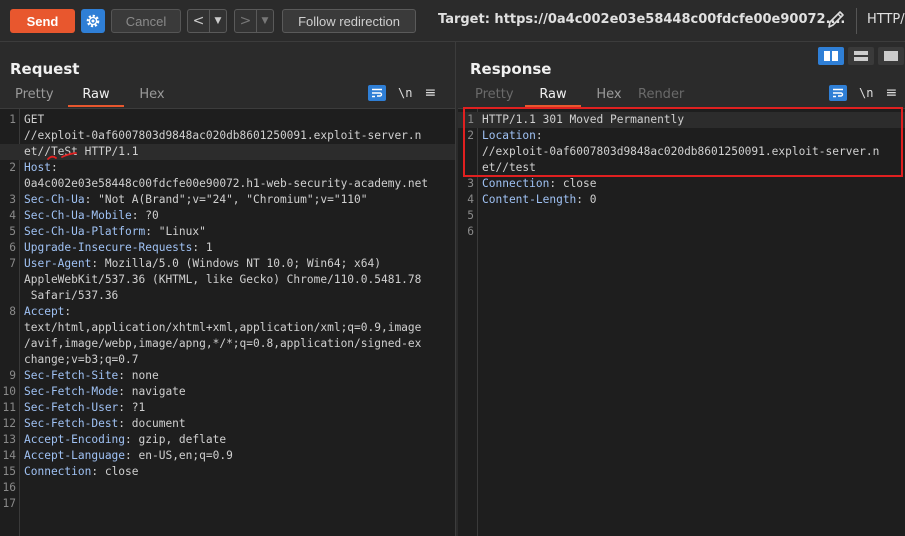 The height and width of the screenshot is (536, 905). What do you see at coordinates (661, 97) in the screenshot?
I see `response-tab-render: Render` at bounding box center [661, 97].